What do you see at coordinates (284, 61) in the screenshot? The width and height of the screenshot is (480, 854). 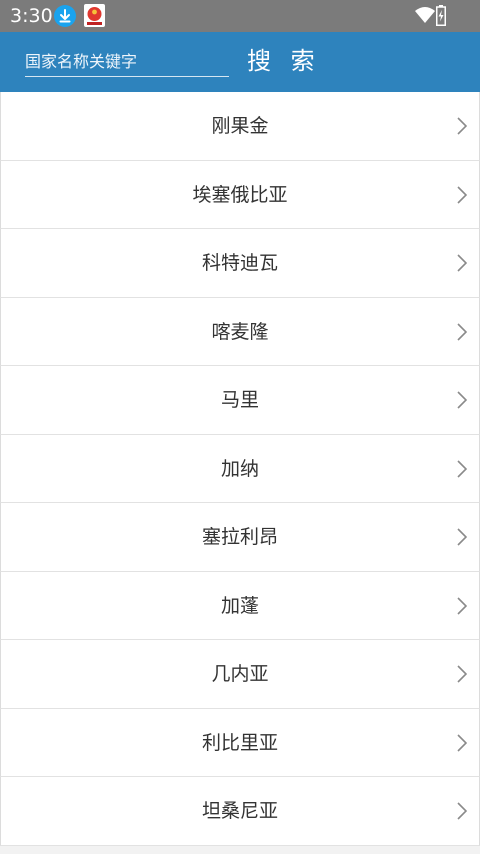 I see `search-button: 搜 索` at bounding box center [284, 61].